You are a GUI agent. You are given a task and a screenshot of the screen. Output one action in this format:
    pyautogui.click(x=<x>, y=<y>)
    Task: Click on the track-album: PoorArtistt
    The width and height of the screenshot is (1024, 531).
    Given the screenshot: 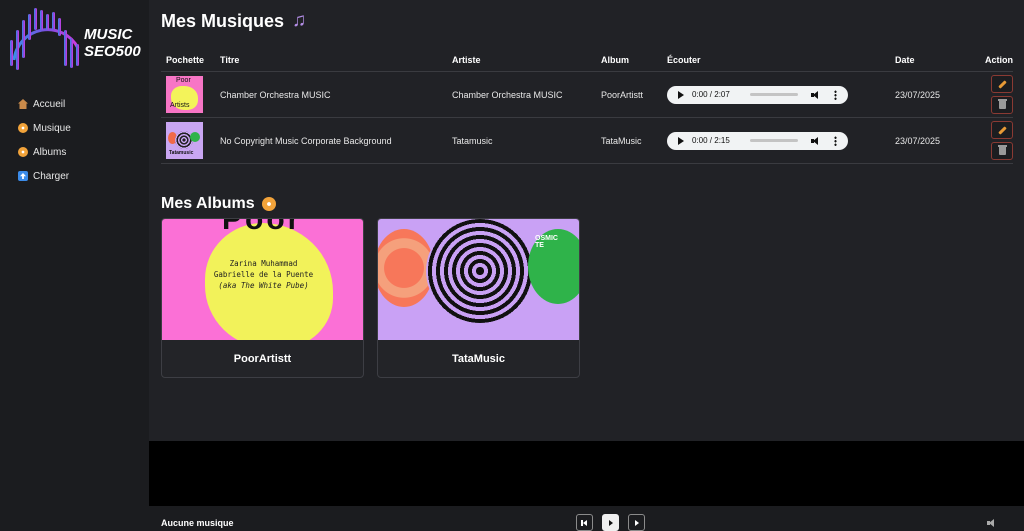 What is the action you would take?
    pyautogui.click(x=622, y=94)
    